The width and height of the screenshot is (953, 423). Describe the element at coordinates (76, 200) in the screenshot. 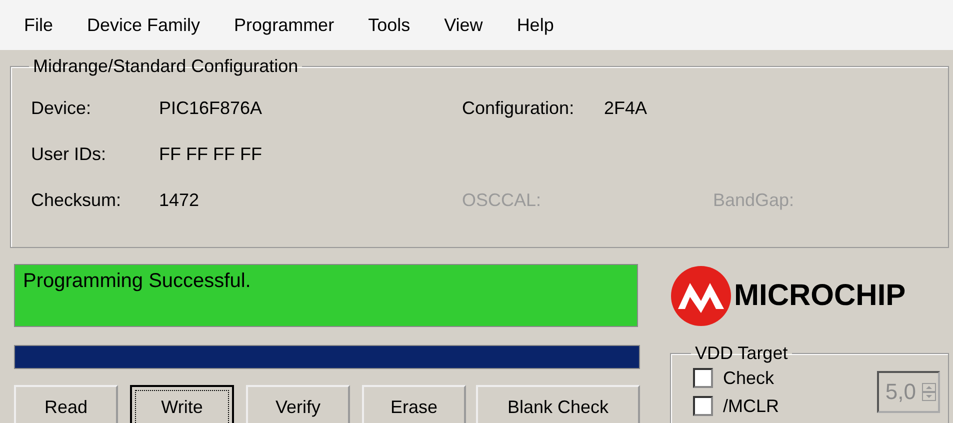

I see `field-label: Checksum:` at that location.